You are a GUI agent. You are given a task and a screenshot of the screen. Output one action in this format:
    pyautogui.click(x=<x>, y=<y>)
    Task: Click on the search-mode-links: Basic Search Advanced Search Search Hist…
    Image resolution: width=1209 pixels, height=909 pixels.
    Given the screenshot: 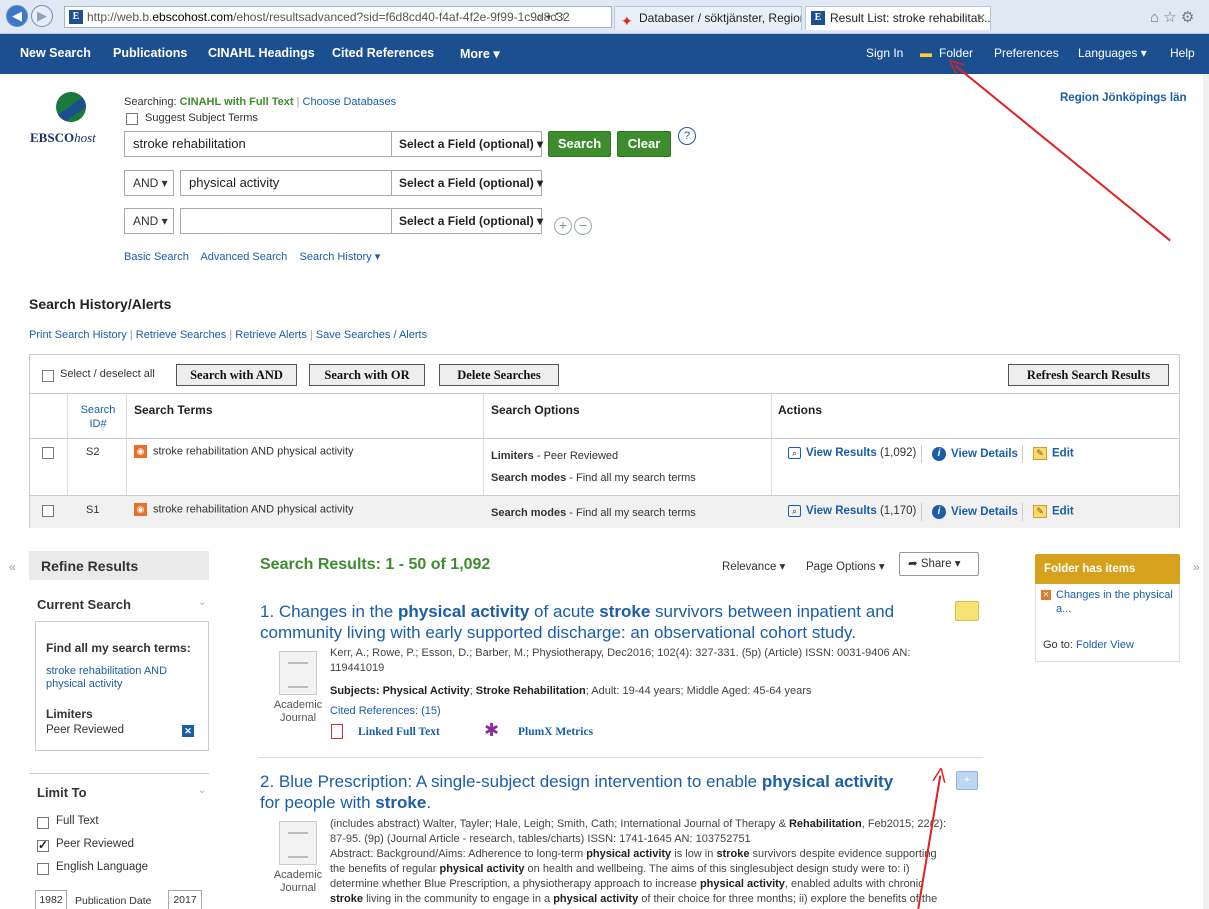 What is the action you would take?
    pyautogui.click(x=252, y=256)
    